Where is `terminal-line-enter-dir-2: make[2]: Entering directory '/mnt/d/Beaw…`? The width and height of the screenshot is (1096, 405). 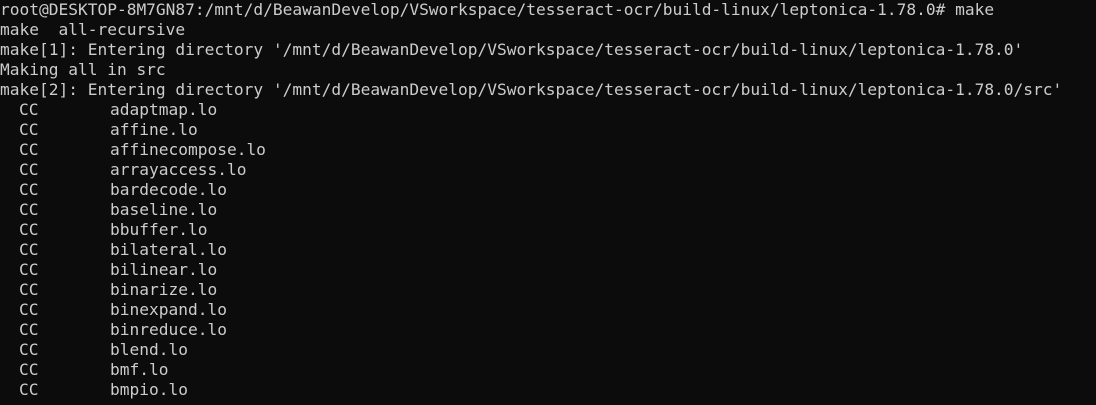
terminal-line-enter-dir-2: make[2]: Entering directory '/mnt/d/Beaw… is located at coordinates (531, 89).